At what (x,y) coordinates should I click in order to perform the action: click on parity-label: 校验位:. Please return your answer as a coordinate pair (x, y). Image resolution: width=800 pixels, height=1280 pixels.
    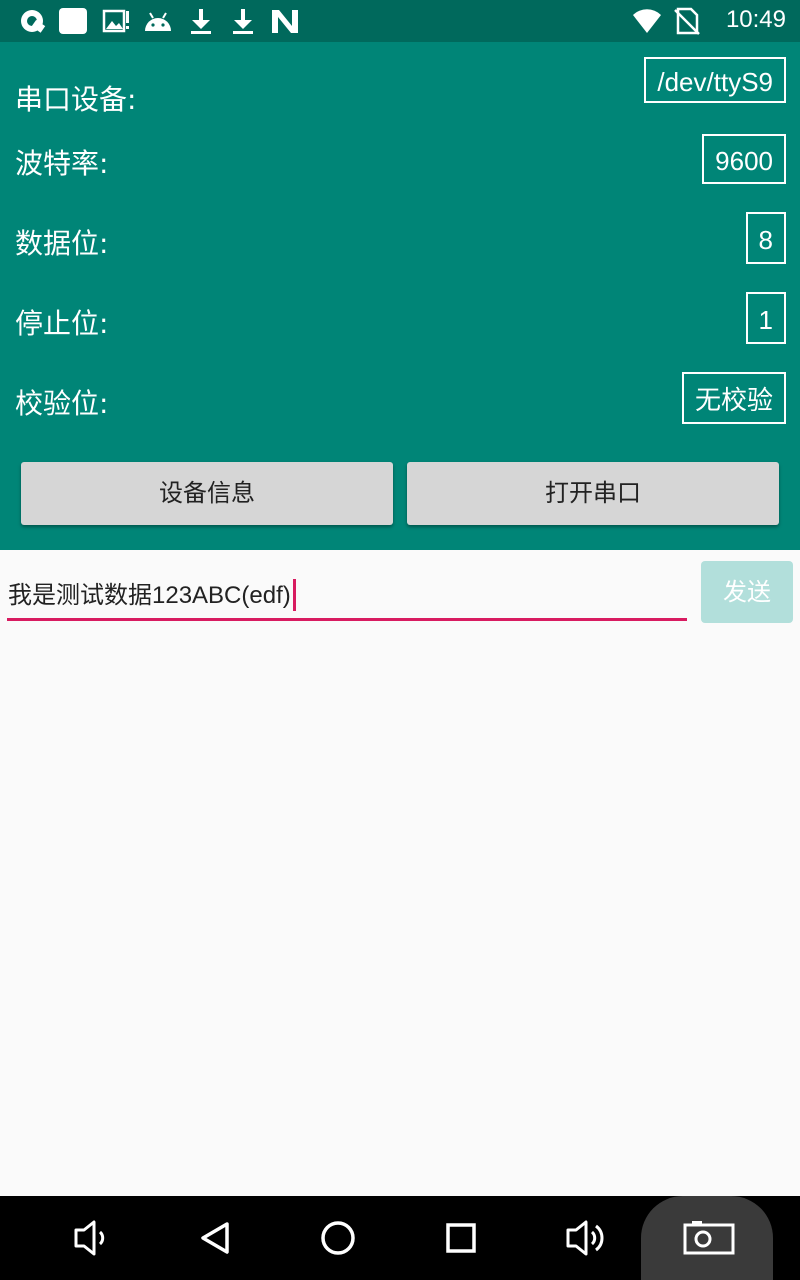
    Looking at the image, I should click on (62, 403).